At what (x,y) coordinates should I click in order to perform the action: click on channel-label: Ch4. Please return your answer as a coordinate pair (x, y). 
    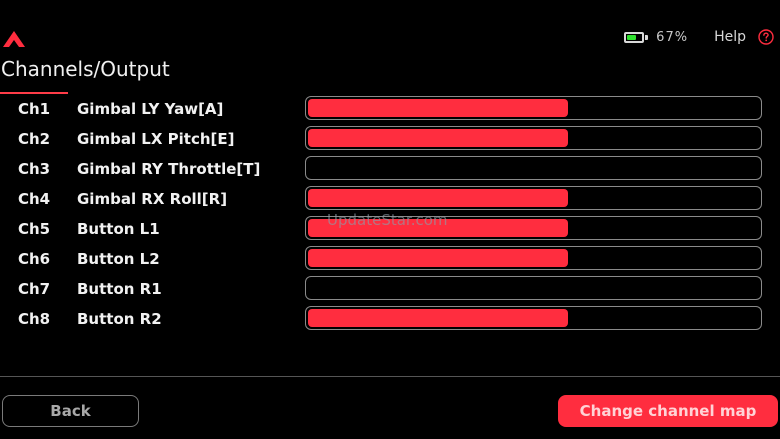
    Looking at the image, I should click on (34, 199).